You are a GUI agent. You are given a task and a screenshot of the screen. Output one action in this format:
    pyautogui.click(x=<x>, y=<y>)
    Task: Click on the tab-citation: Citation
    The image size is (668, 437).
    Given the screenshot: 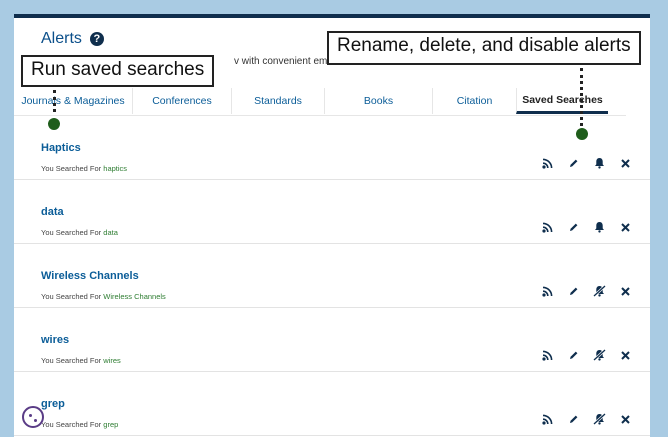 What is the action you would take?
    pyautogui.click(x=474, y=101)
    